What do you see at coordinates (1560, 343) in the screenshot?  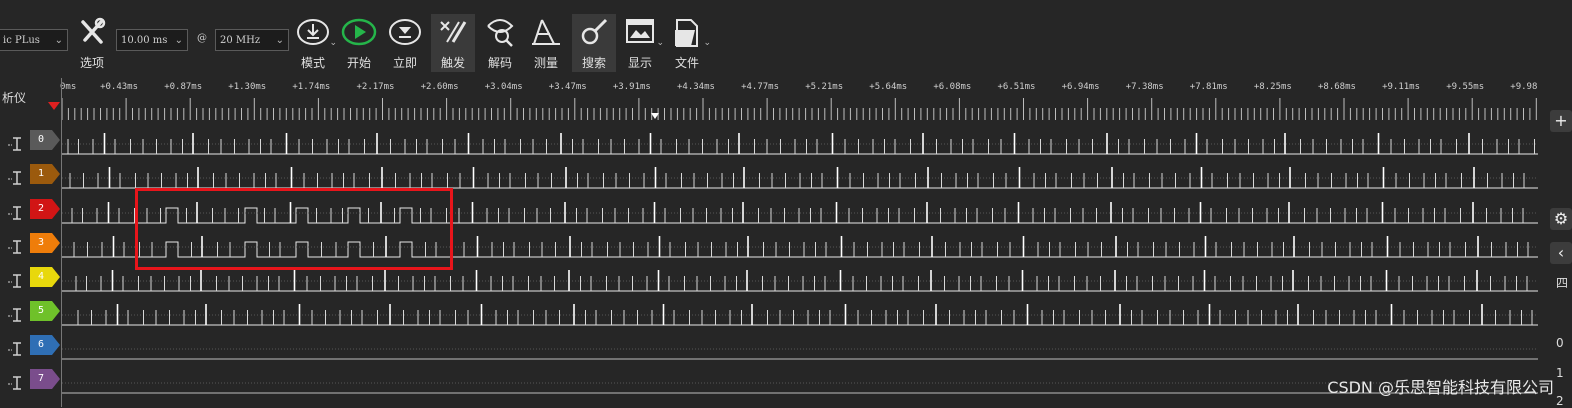 I see `protocol-row-0: 0` at bounding box center [1560, 343].